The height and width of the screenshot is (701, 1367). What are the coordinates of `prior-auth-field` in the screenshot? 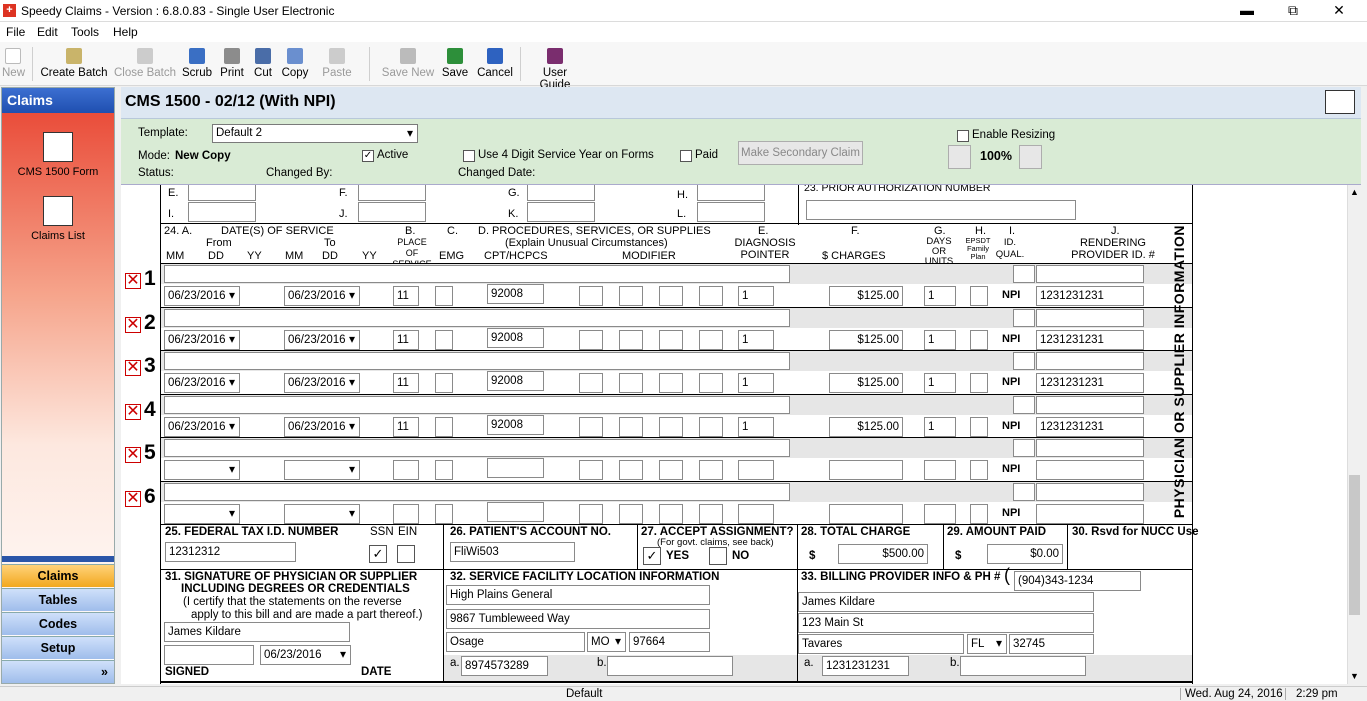 It's located at (941, 210).